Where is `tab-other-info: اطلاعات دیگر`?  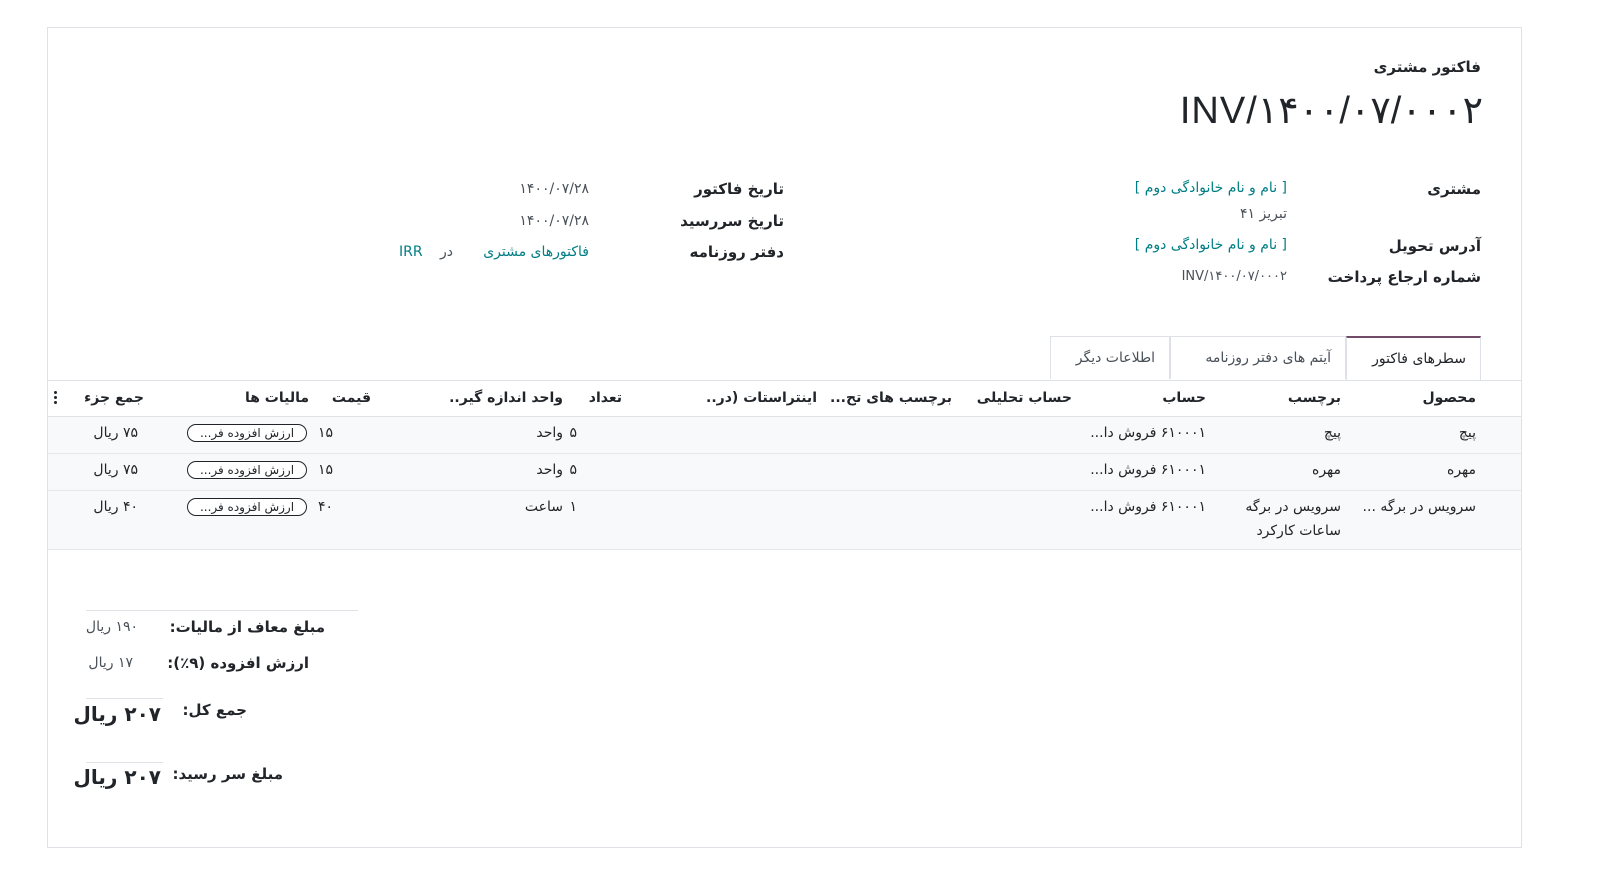
tab-other-info: اطلاعات دیگر is located at coordinates (1110, 357).